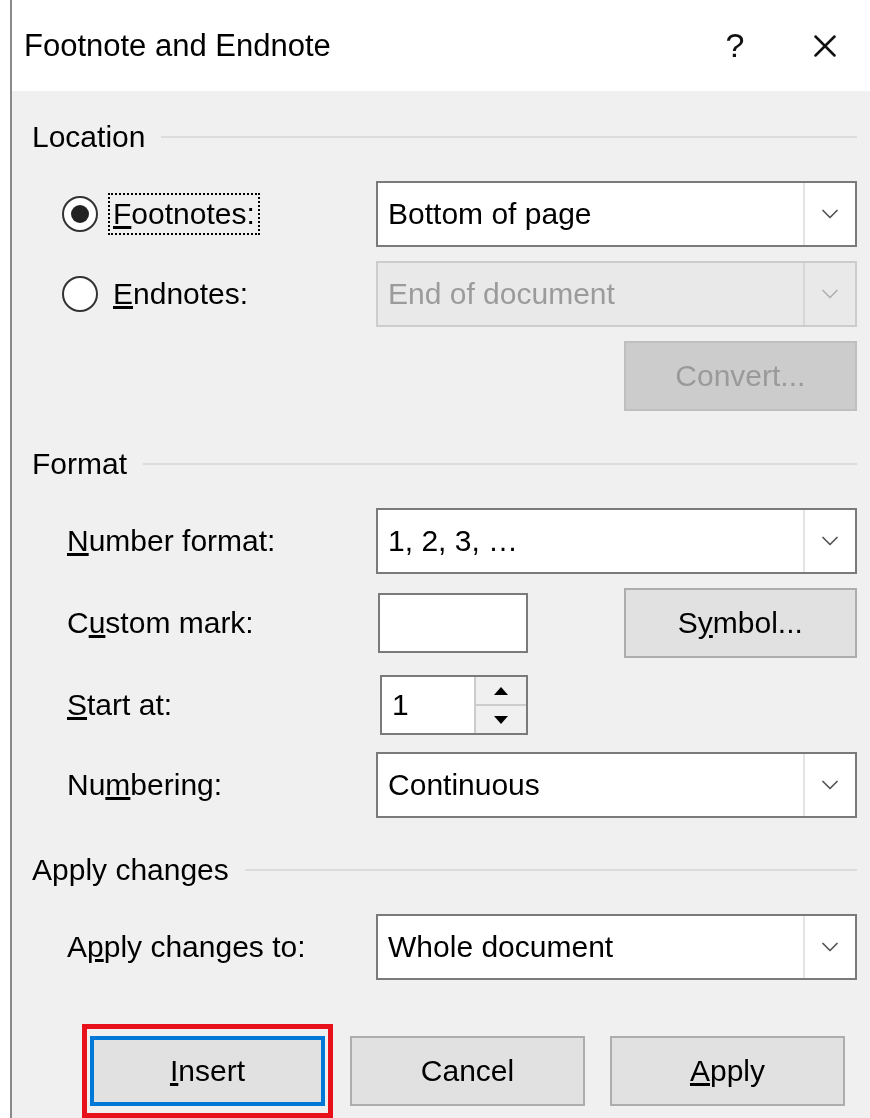  What do you see at coordinates (120, 705) in the screenshot?
I see `field-label: Start at:` at bounding box center [120, 705].